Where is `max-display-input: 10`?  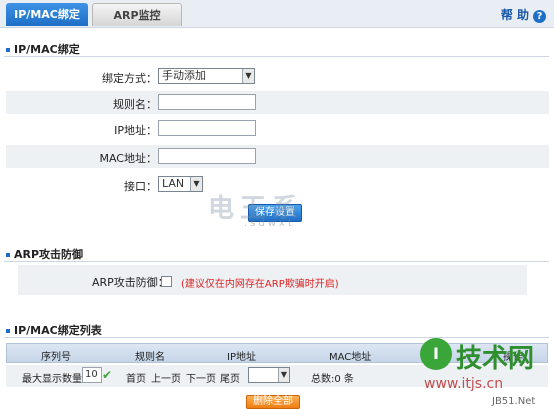
max-display-input: 10 is located at coordinates (92, 375).